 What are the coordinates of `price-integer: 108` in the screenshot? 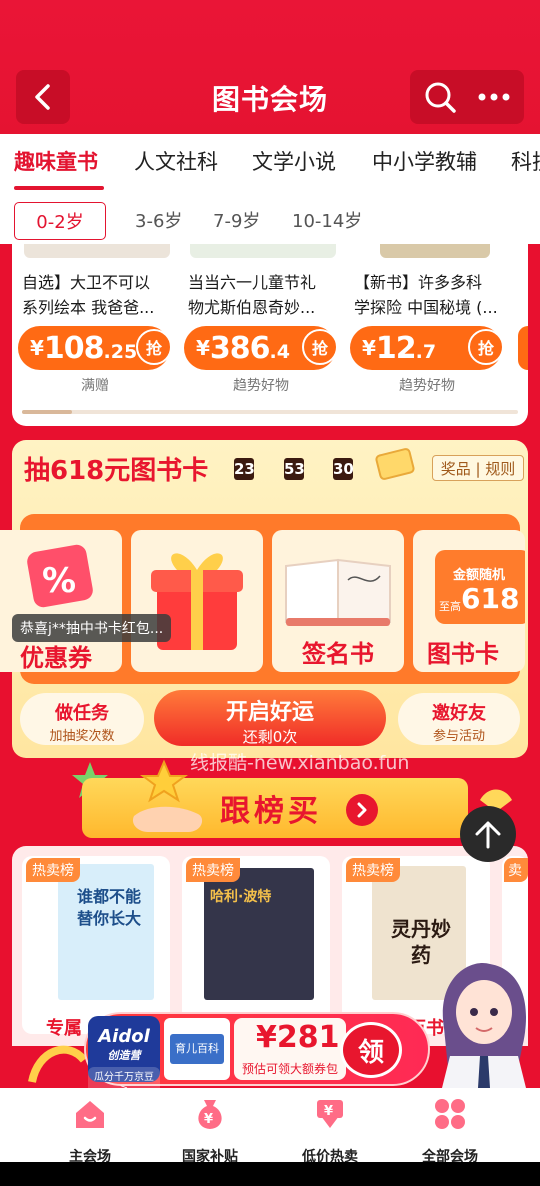 It's located at (74, 348).